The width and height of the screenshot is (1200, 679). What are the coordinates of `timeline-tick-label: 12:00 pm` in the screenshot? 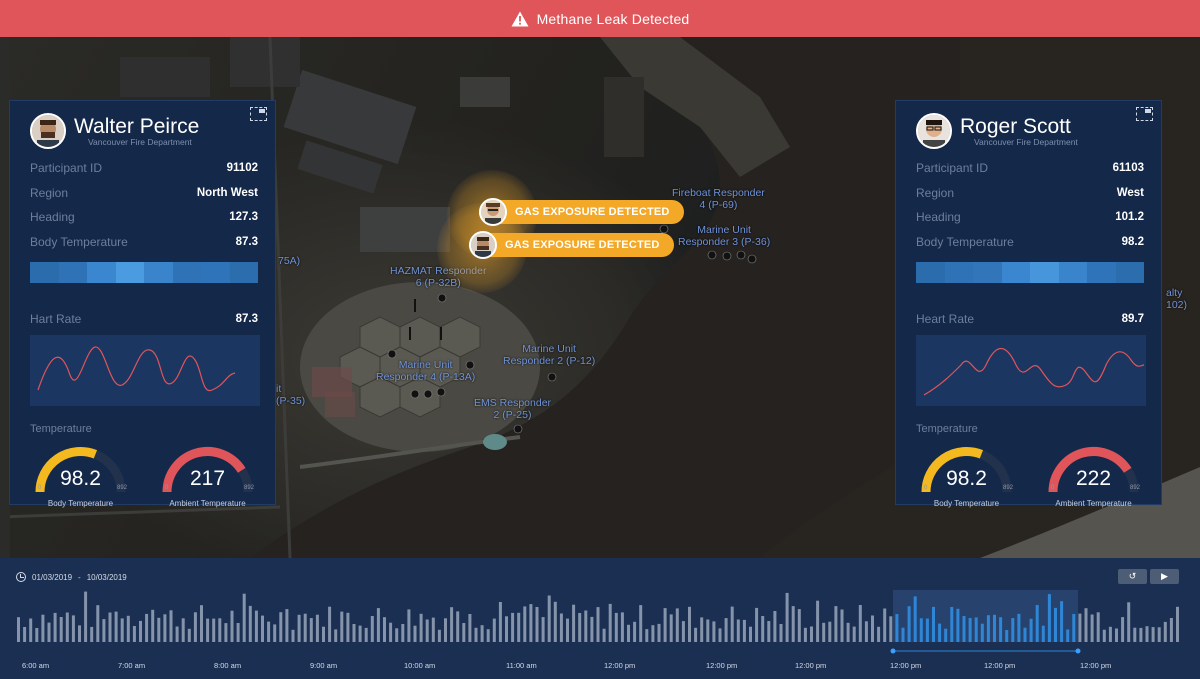 It's located at (811, 665).